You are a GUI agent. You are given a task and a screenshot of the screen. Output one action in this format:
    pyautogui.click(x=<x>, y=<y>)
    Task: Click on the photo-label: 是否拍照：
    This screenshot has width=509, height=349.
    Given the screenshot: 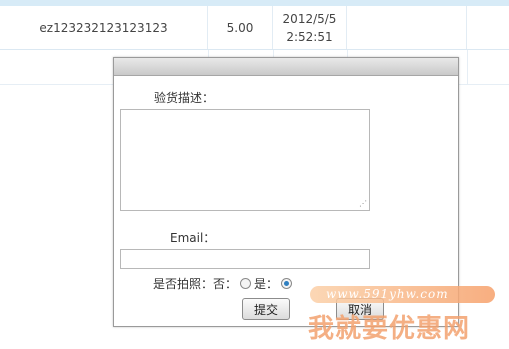 What is the action you would take?
    pyautogui.click(x=183, y=283)
    